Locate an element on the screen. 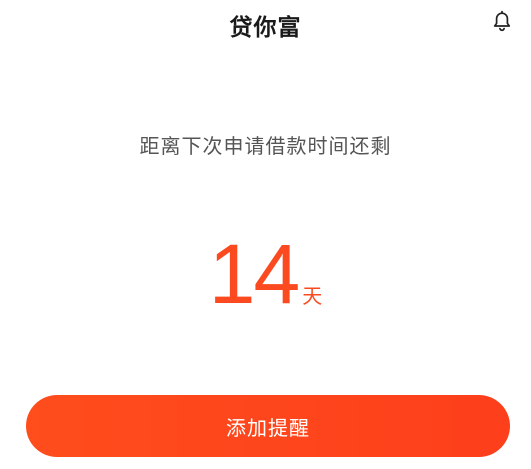  bell-icon is located at coordinates (502, 22).